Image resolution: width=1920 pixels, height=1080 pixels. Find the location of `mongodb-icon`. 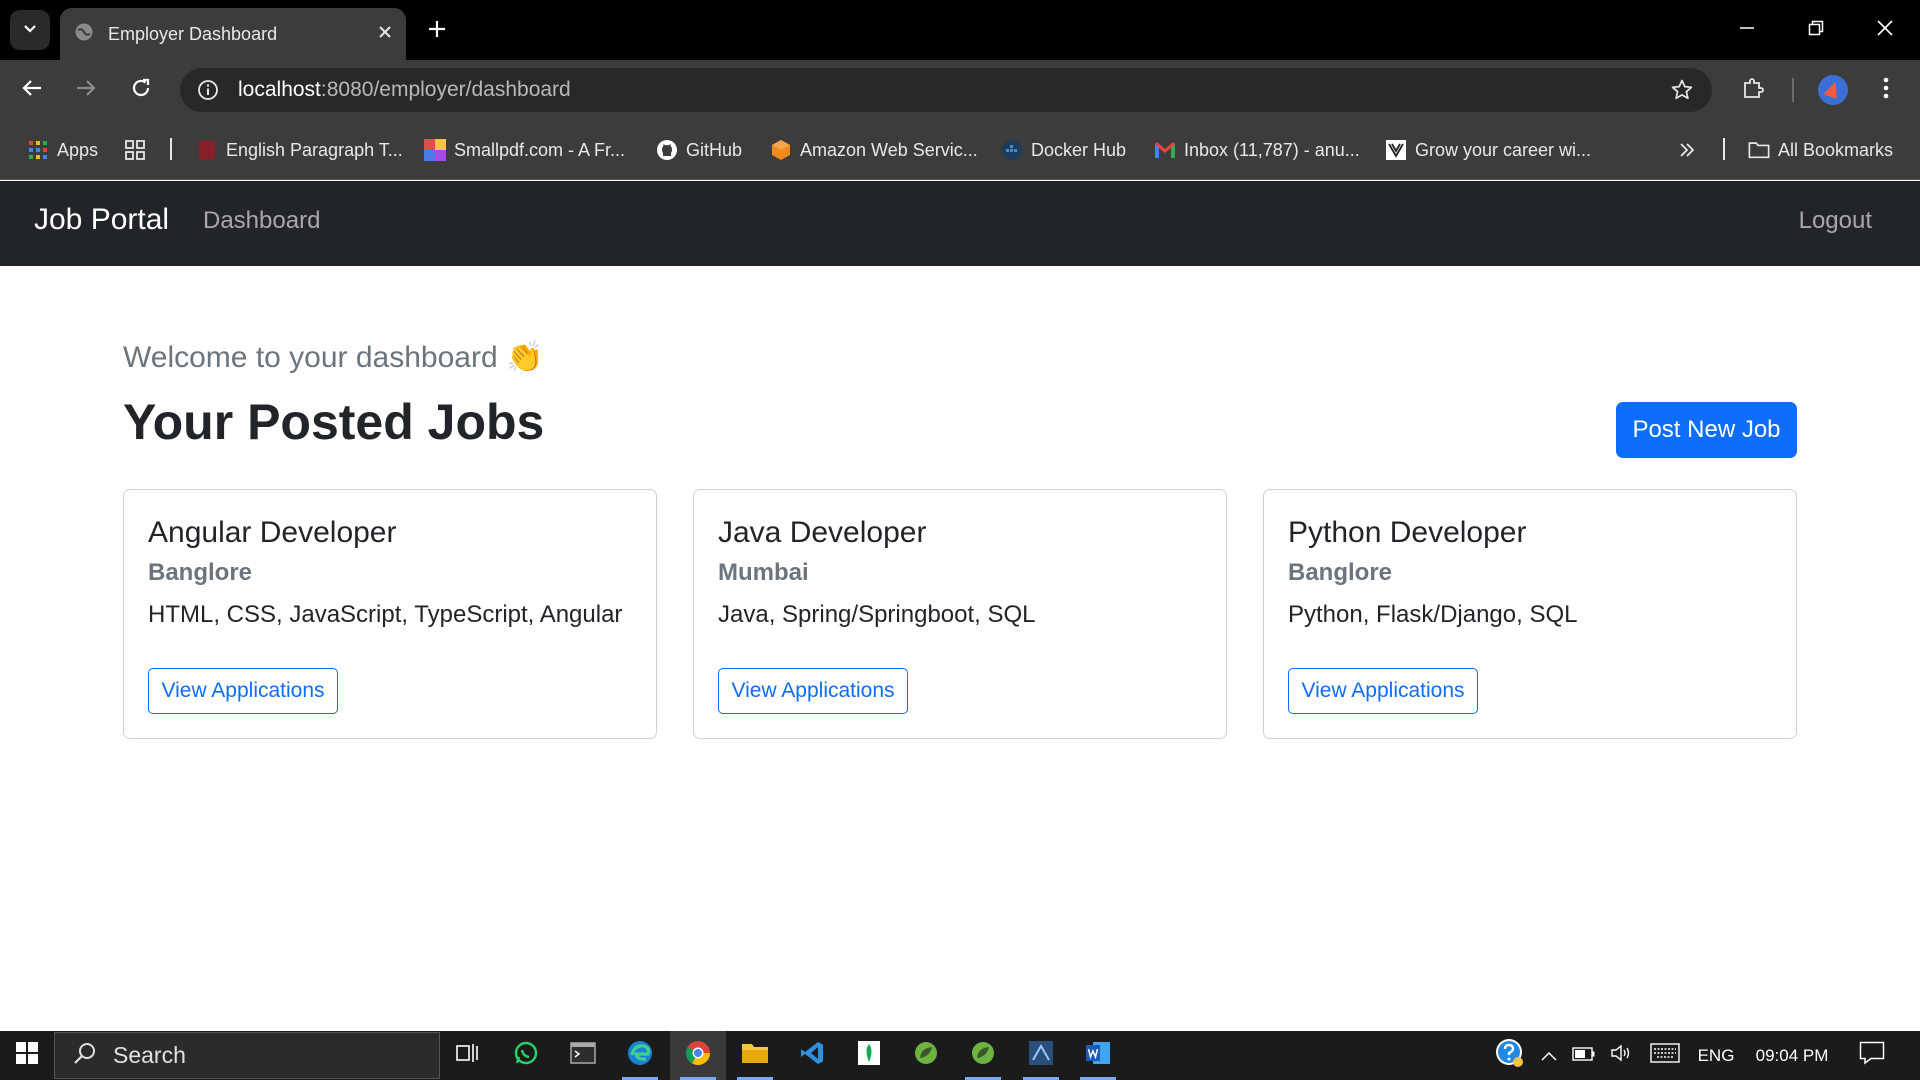

mongodb-icon is located at coordinates (869, 1055).